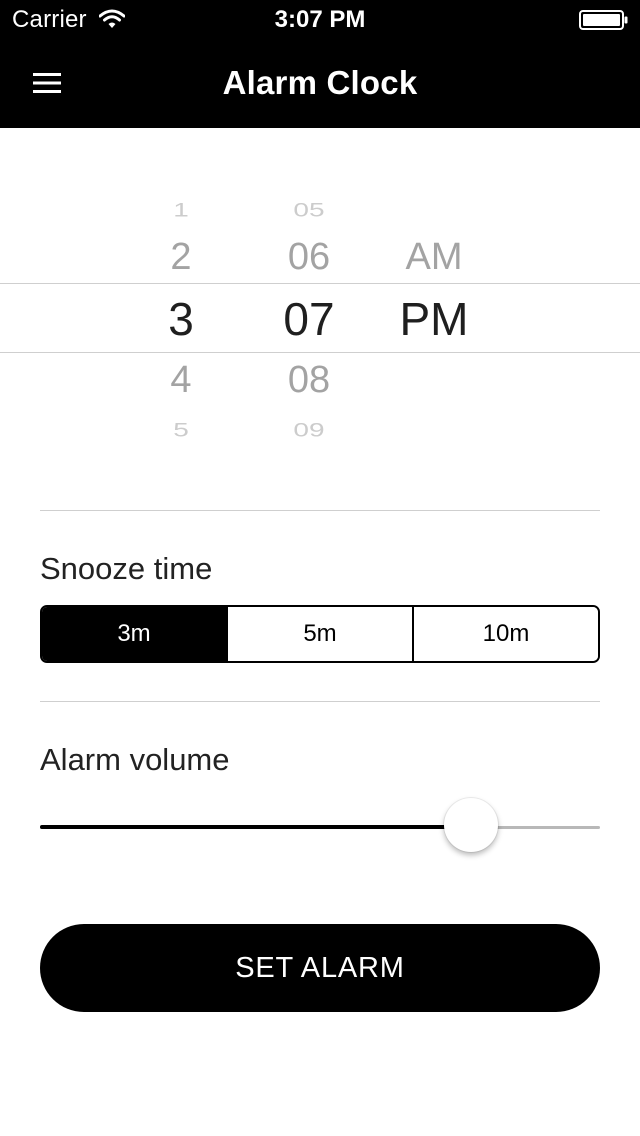 The height and width of the screenshot is (1136, 640). Describe the element at coordinates (181, 210) in the screenshot. I see `hour-option: 1` at that location.